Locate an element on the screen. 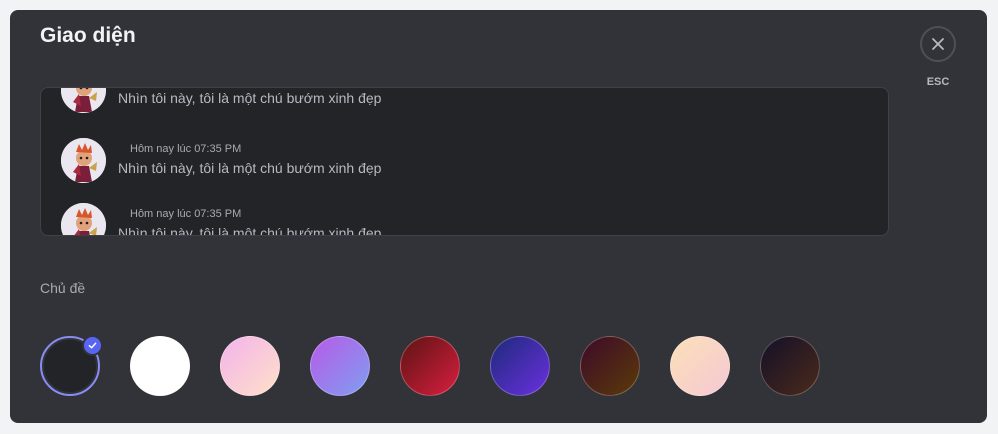  theme-swatch-pink is located at coordinates (250, 366).